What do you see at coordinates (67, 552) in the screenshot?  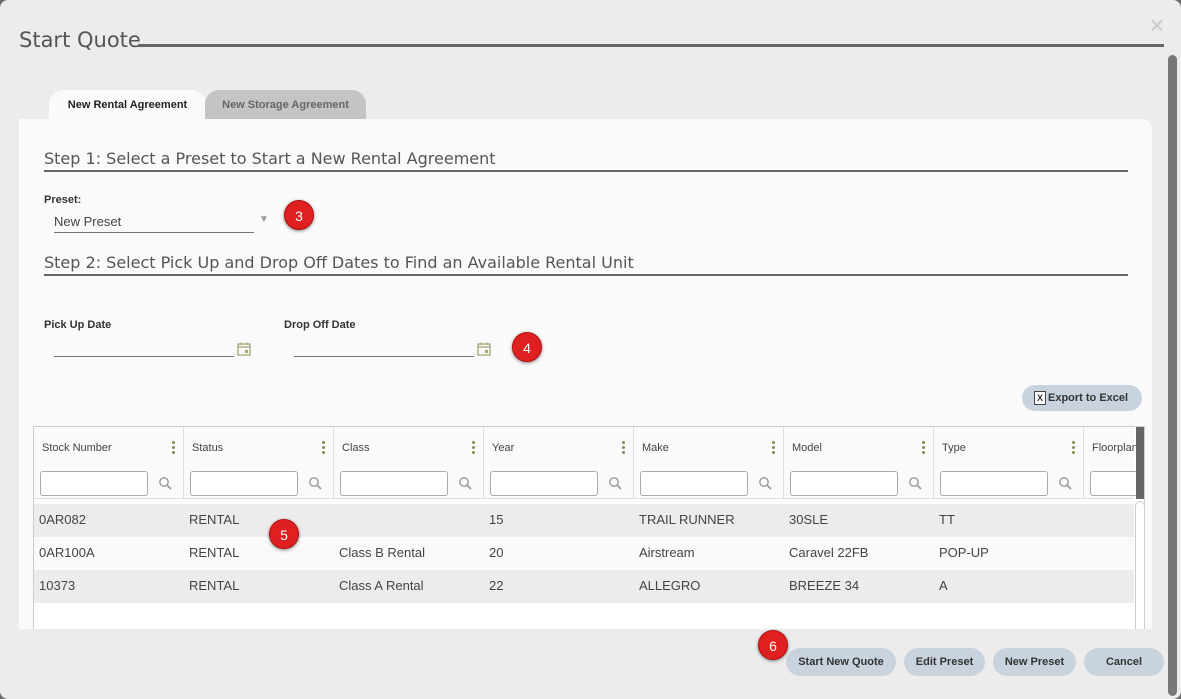 I see `cell-stock-number: 0AR100A` at bounding box center [67, 552].